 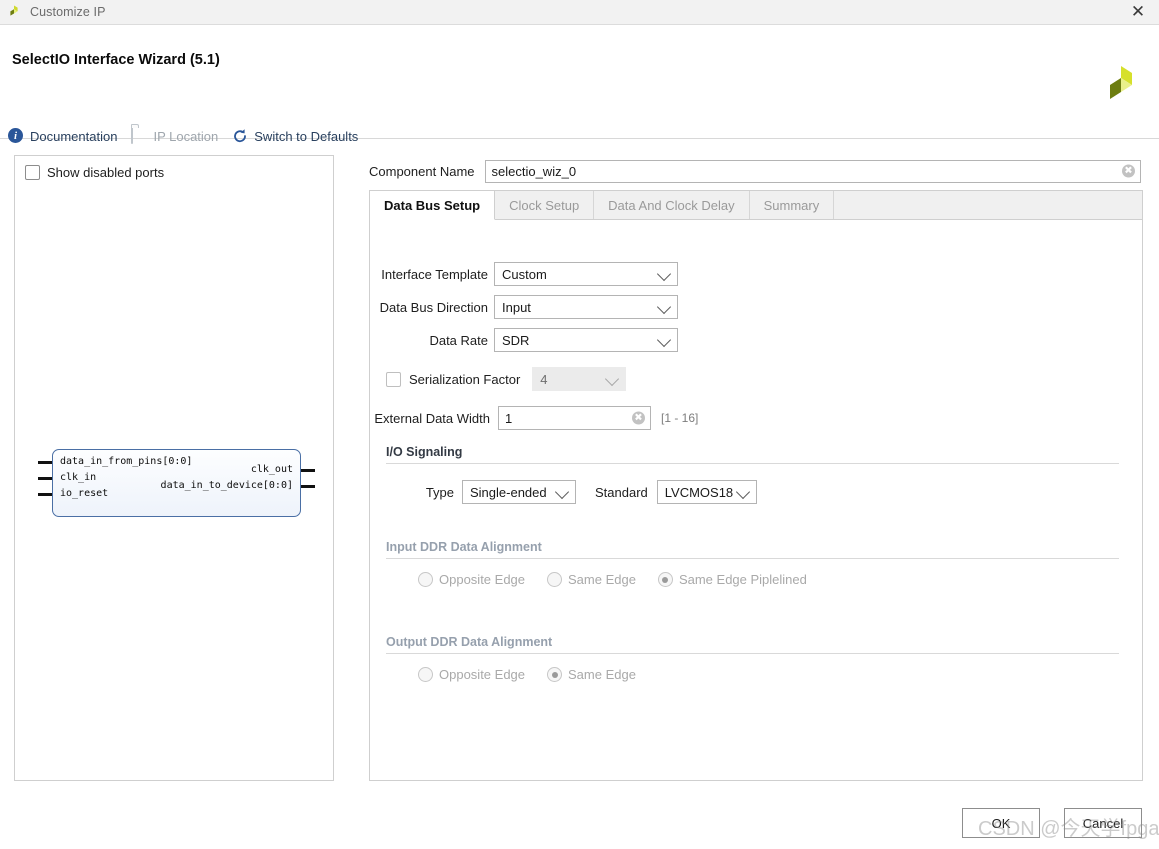 I want to click on symbol-port-in-2: io_reset, so click(x=84, y=493).